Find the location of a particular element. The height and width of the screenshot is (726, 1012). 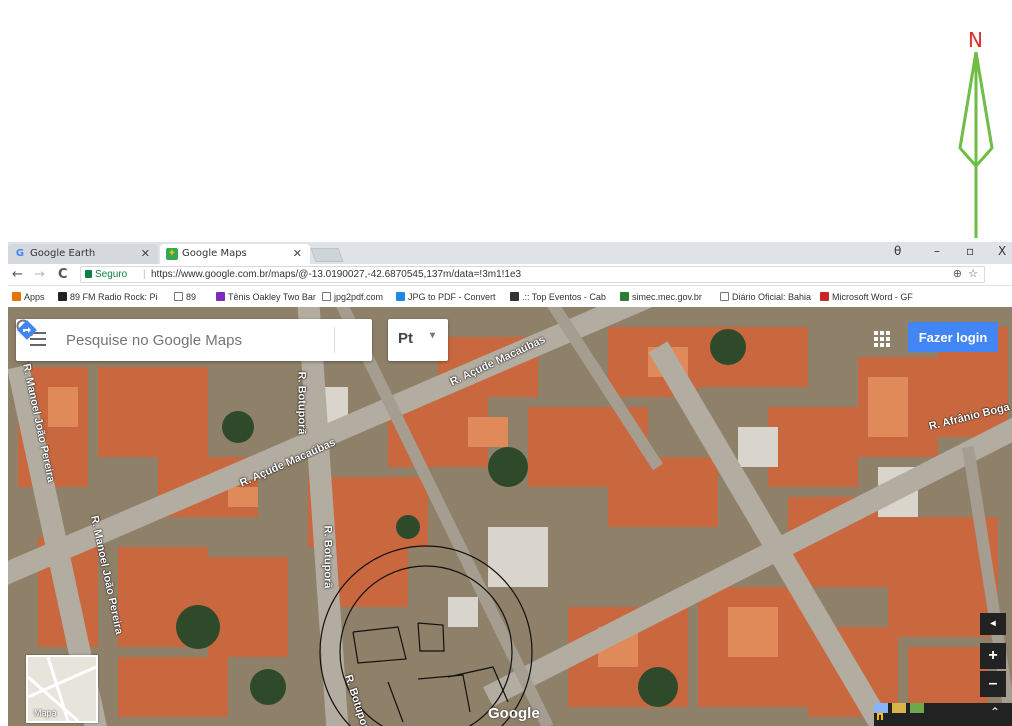

radio-favicon-icon is located at coordinates (62, 296).